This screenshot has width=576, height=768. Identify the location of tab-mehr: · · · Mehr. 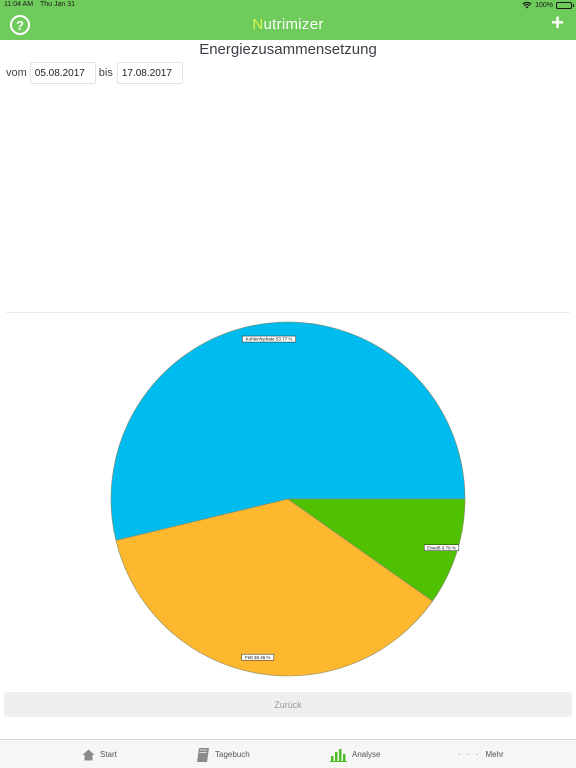
(481, 754).